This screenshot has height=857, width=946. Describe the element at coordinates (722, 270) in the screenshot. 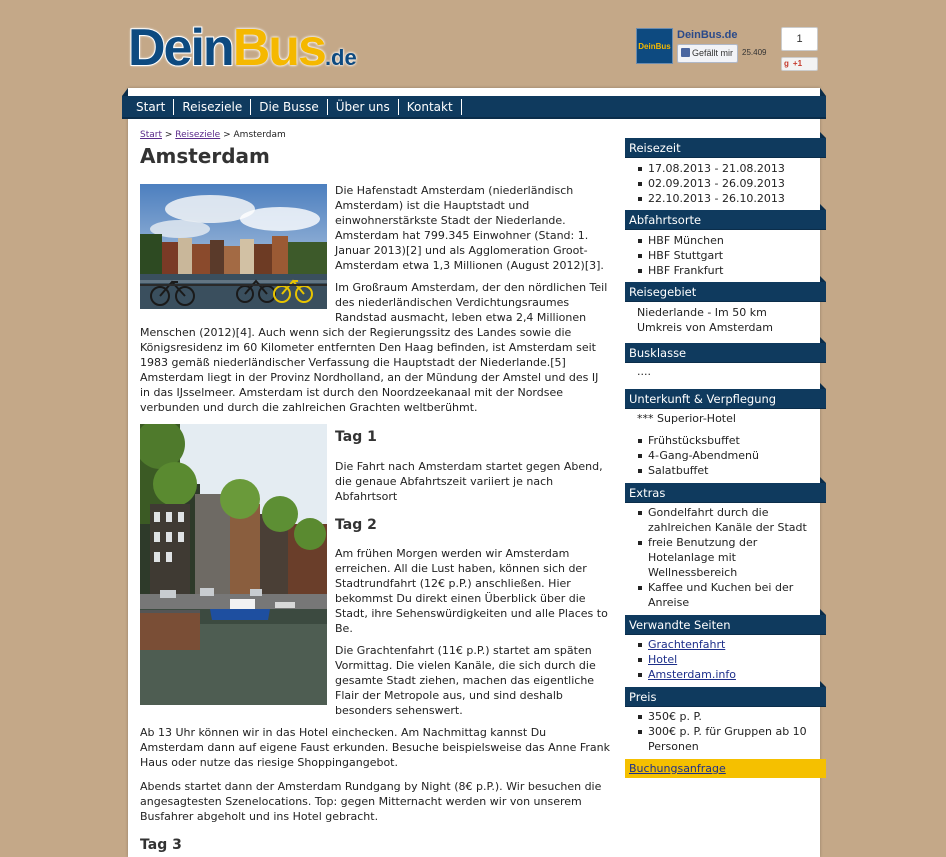

I see `list-item: HBF Frankfurt` at that location.